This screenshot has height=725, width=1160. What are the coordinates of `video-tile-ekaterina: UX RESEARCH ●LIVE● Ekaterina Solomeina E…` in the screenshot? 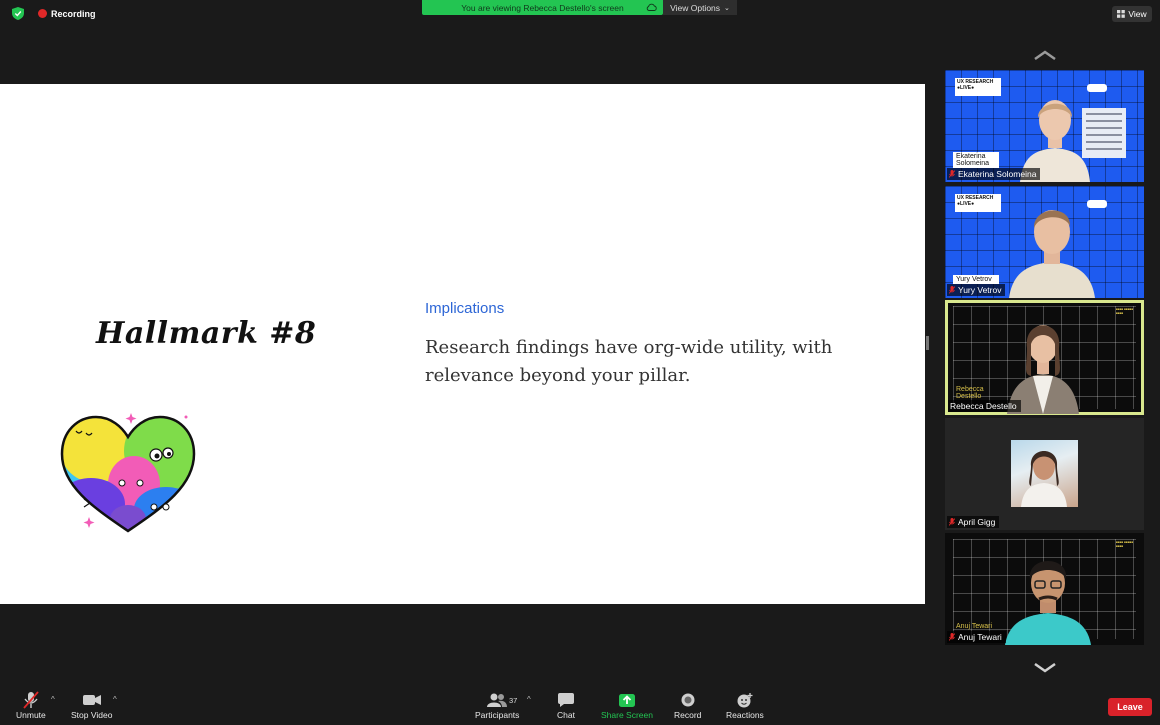 It's located at (1044, 126).